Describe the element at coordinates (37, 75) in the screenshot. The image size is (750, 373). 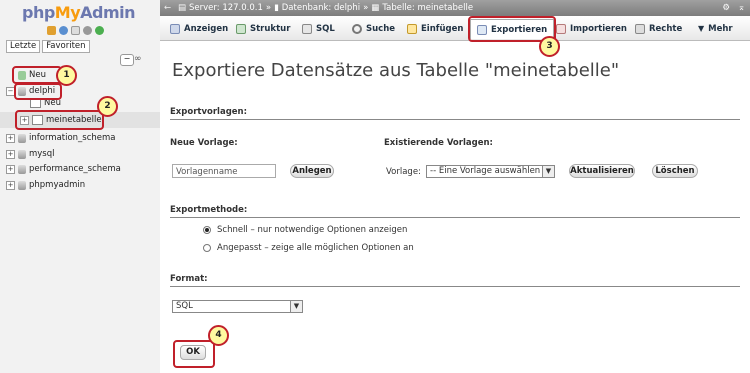
I see `highlight-new` at that location.